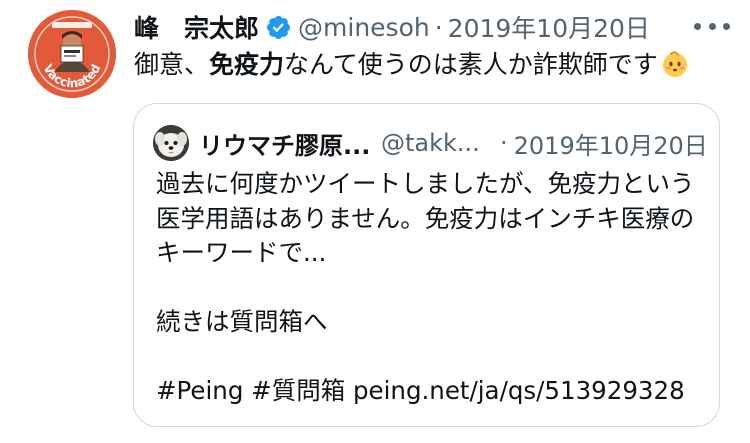  Describe the element at coordinates (611, 143) in the screenshot. I see `quoted-tweet-timestamp: 2019年10月20日` at that location.